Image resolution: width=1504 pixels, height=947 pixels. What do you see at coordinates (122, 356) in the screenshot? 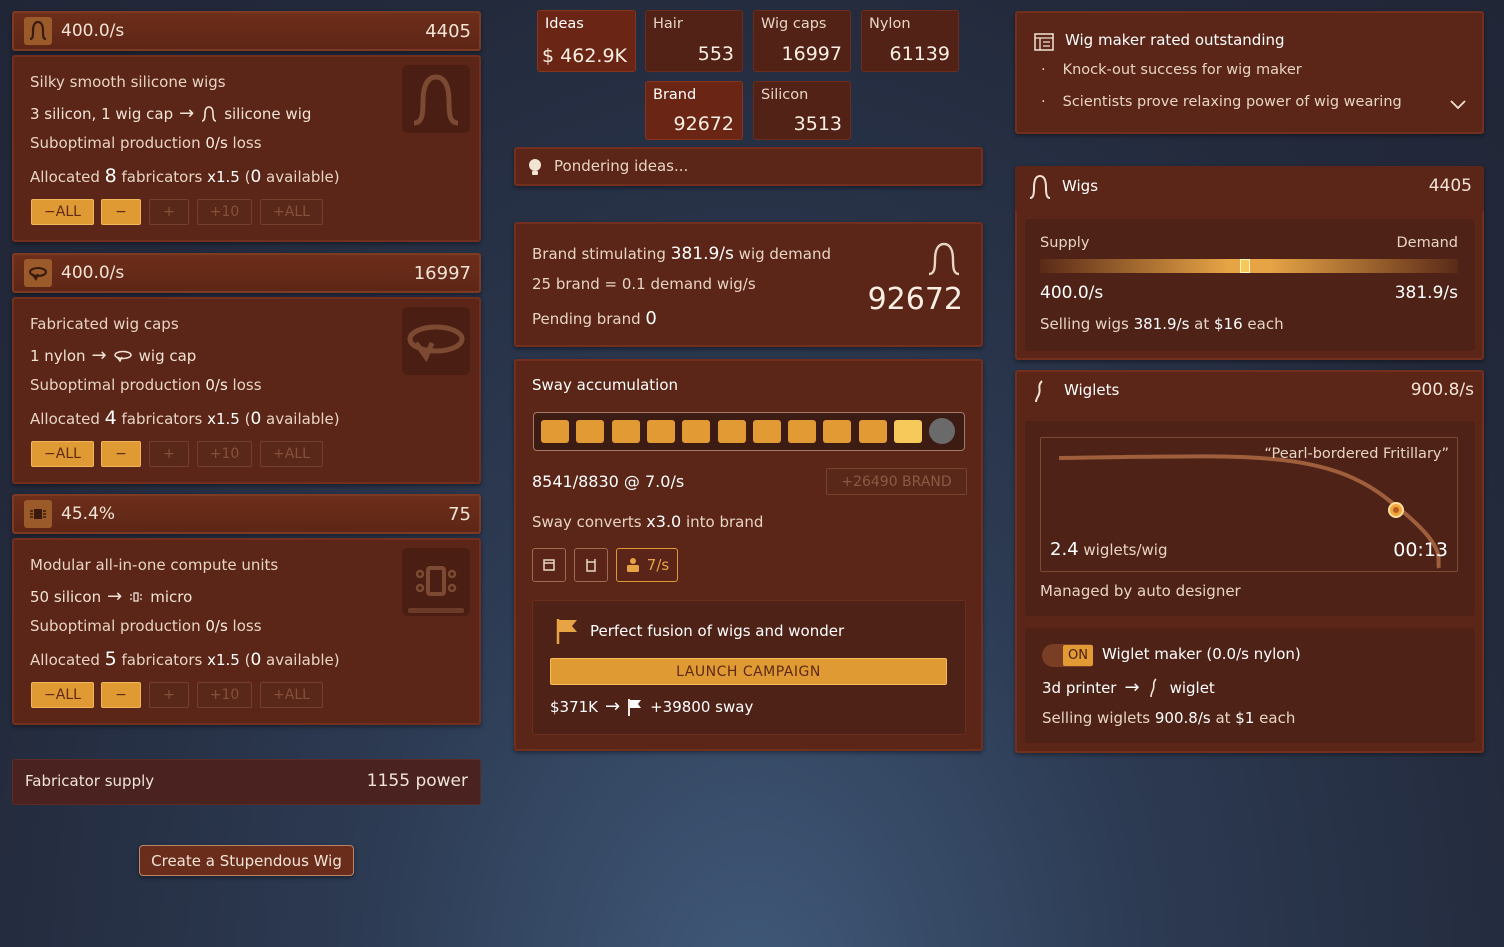
I see `wig-cap-small-icon` at bounding box center [122, 356].